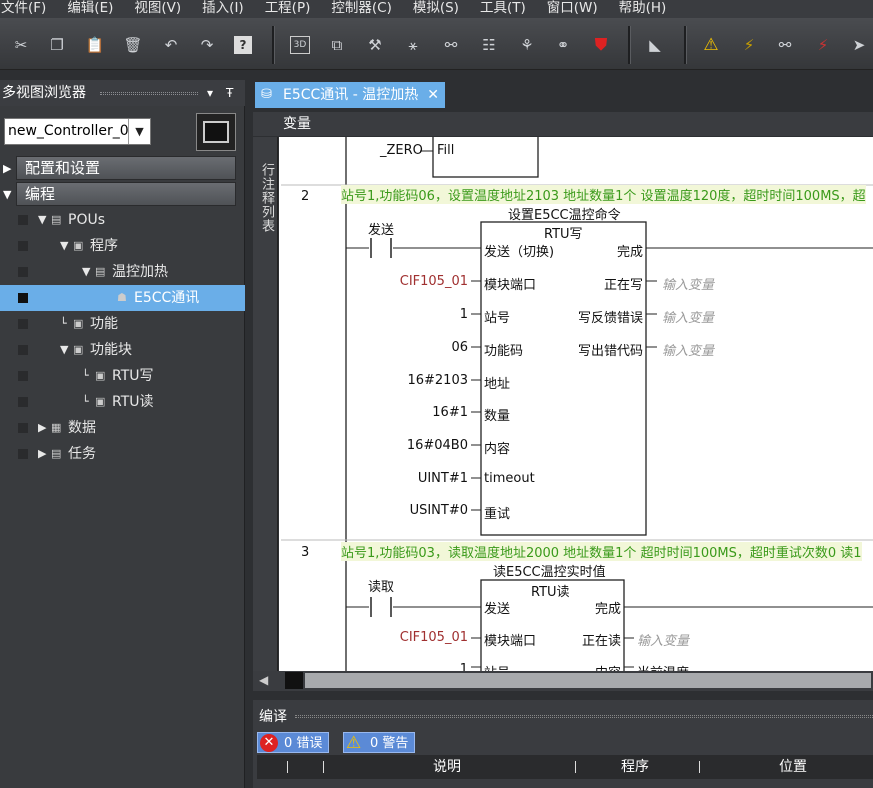 This screenshot has height=788, width=873. What do you see at coordinates (350, 95) in the screenshot?
I see `tab-e5cc: ⛁ E5CC通讯 - 温控加热 ✕` at bounding box center [350, 95].